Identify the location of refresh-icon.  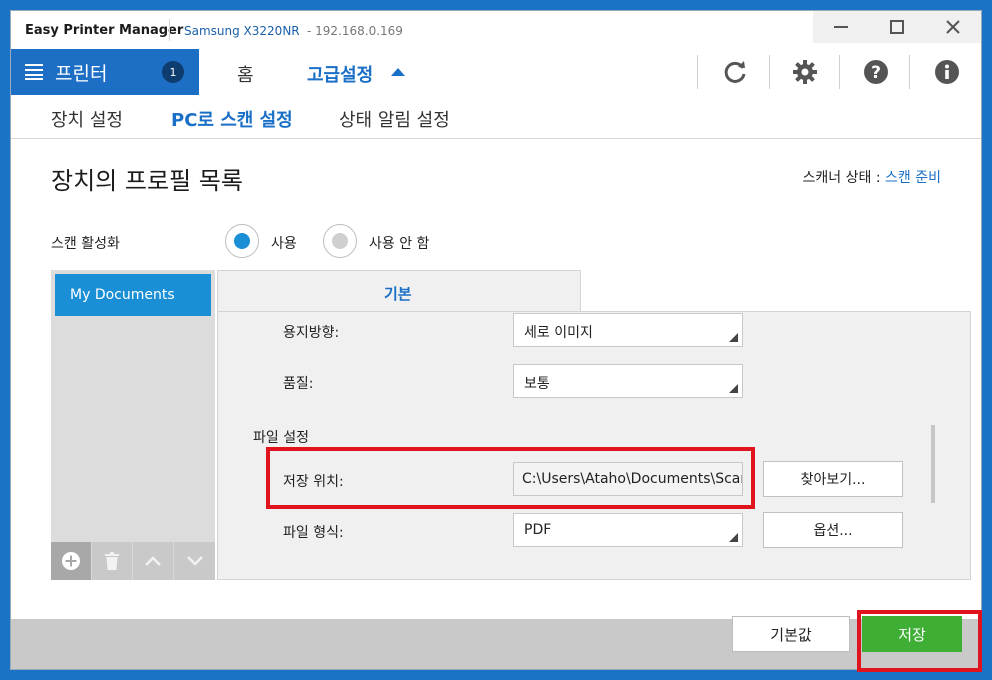
(735, 72).